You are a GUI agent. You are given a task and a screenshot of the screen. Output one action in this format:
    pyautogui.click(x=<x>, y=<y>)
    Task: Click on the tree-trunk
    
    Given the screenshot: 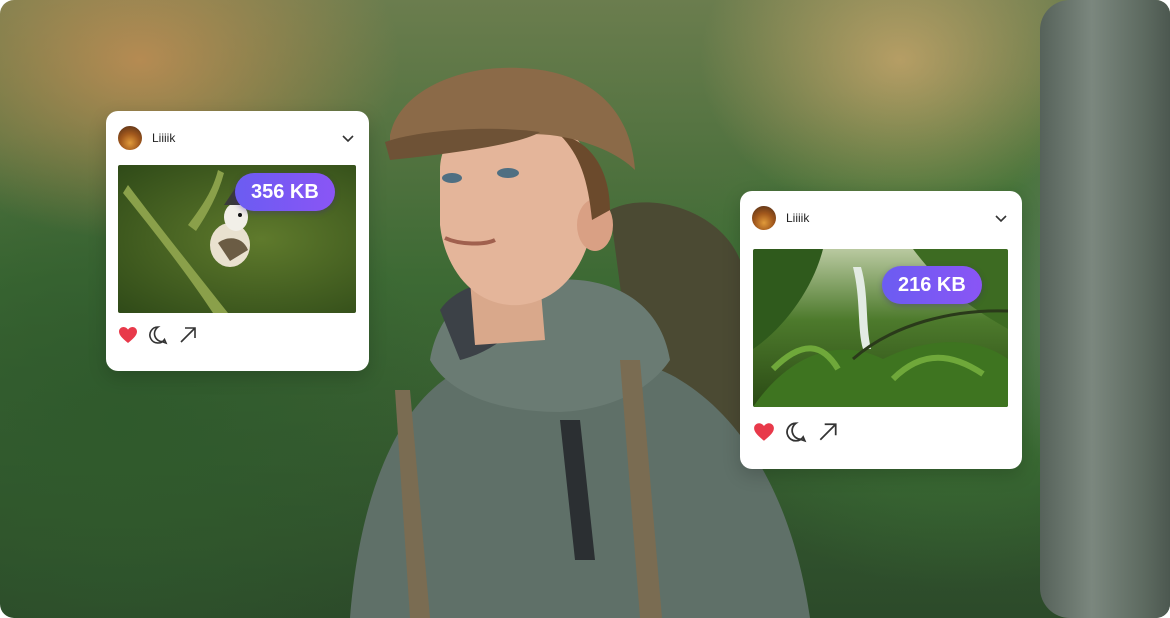 What is the action you would take?
    pyautogui.click(x=1105, y=309)
    